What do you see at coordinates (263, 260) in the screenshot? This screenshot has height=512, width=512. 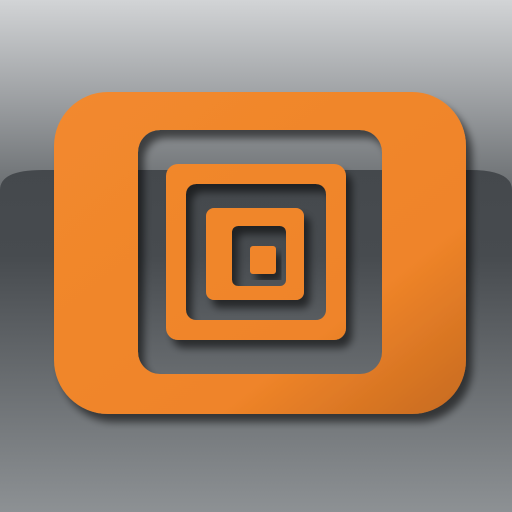 I see `center-square` at bounding box center [263, 260].